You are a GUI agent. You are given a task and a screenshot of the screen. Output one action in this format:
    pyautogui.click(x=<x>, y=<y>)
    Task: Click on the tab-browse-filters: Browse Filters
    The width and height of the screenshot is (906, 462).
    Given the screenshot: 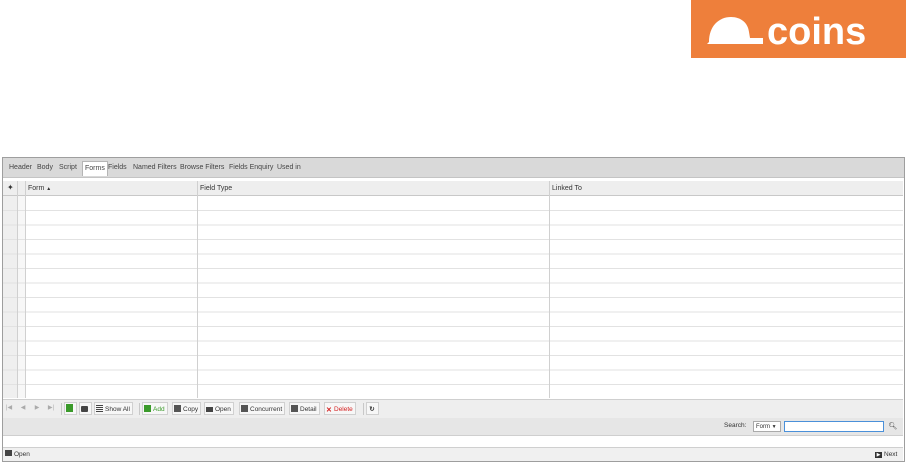 What is the action you would take?
    pyautogui.click(x=202, y=168)
    